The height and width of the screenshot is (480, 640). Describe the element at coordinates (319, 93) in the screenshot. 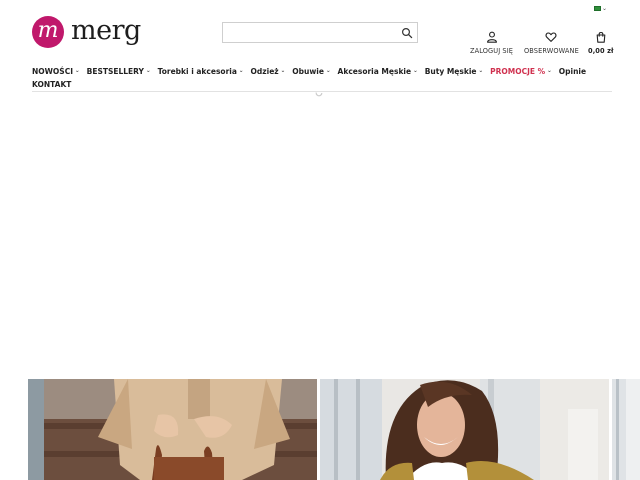

I see `loading-spinner-icon` at that location.